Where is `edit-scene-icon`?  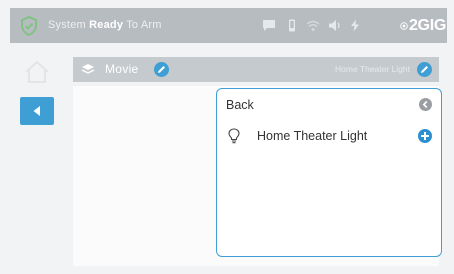 edit-scene-icon is located at coordinates (424, 69).